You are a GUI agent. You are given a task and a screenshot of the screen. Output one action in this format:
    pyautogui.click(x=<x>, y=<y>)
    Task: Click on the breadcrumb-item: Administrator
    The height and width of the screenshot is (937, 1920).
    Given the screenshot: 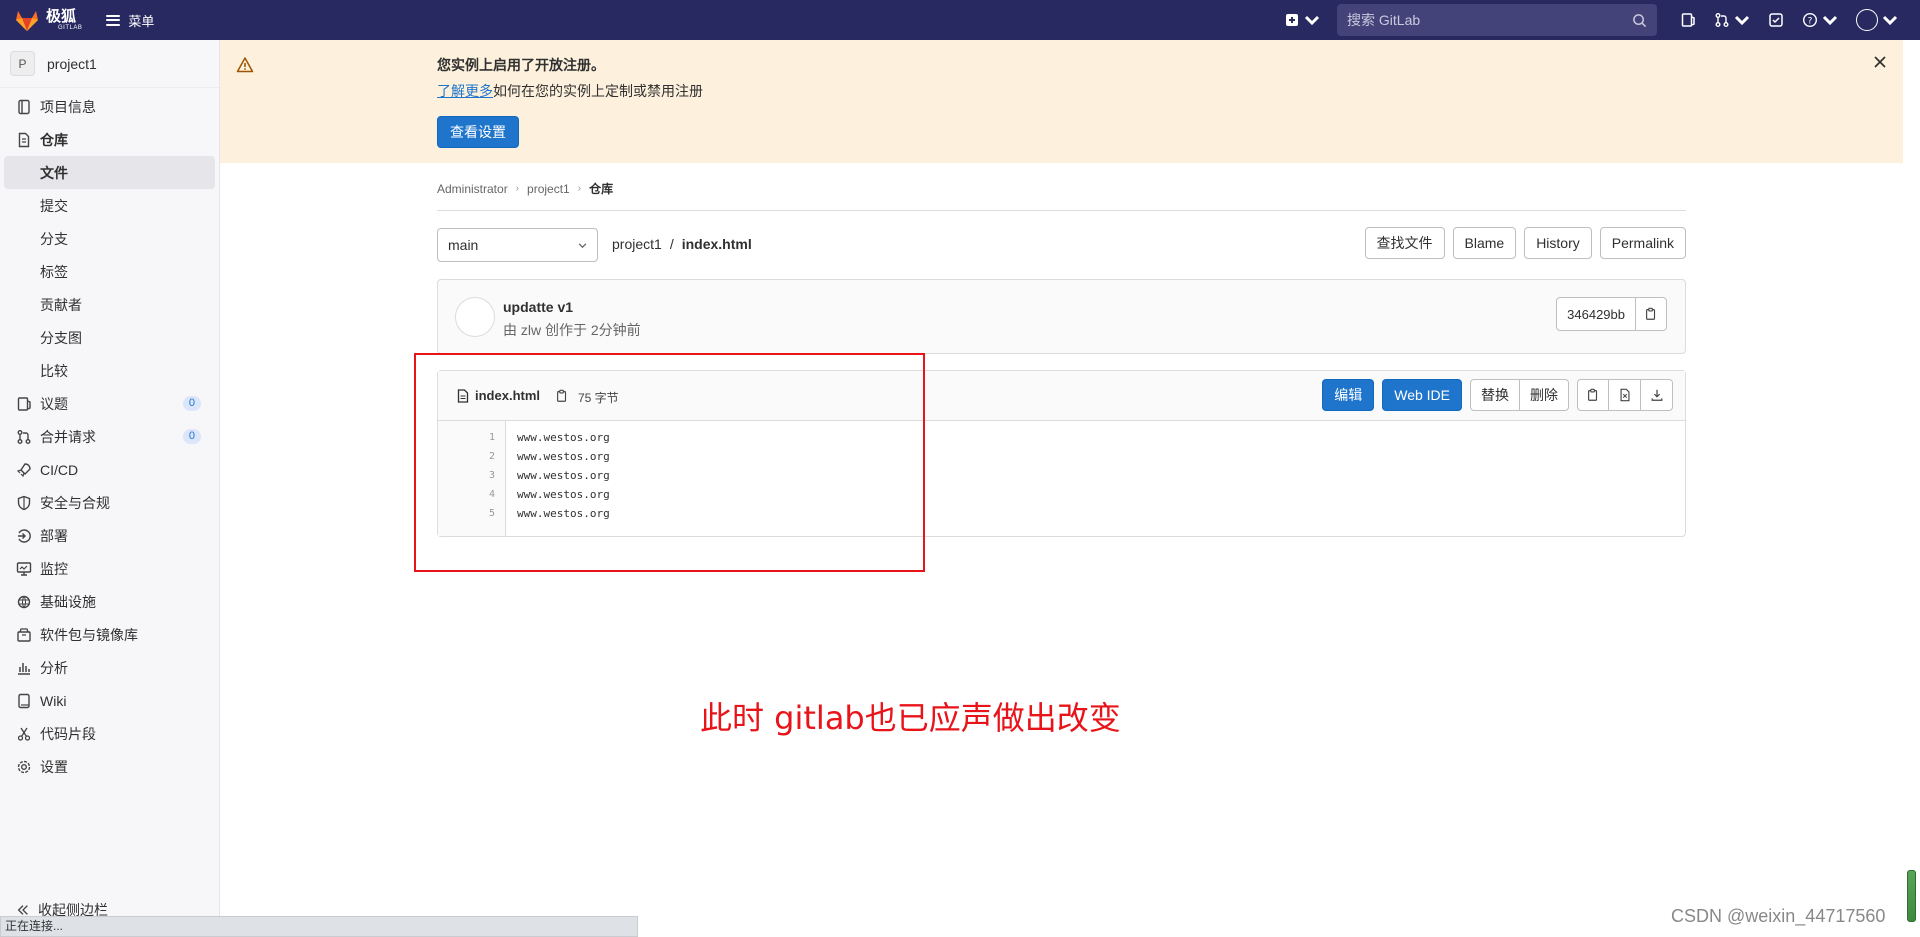 What is the action you would take?
    pyautogui.click(x=472, y=189)
    